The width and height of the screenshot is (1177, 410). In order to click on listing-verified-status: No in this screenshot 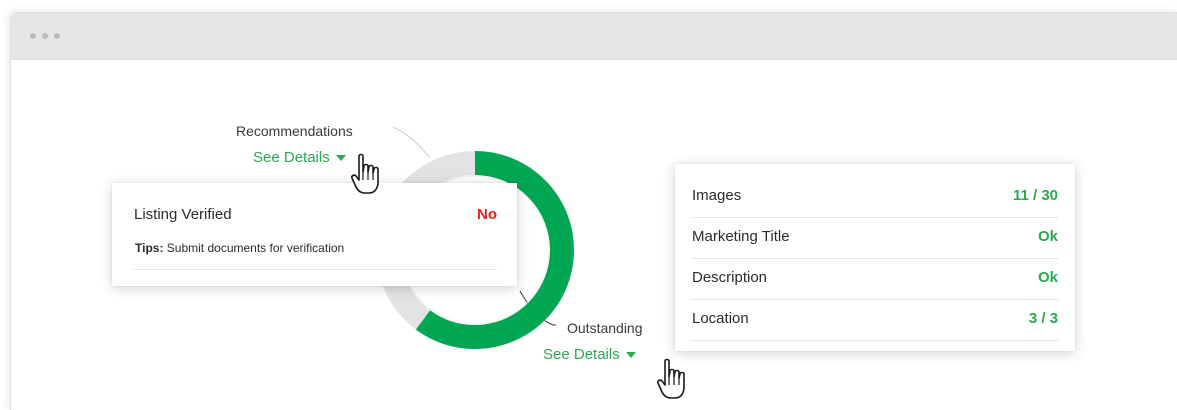, I will do `click(487, 214)`.